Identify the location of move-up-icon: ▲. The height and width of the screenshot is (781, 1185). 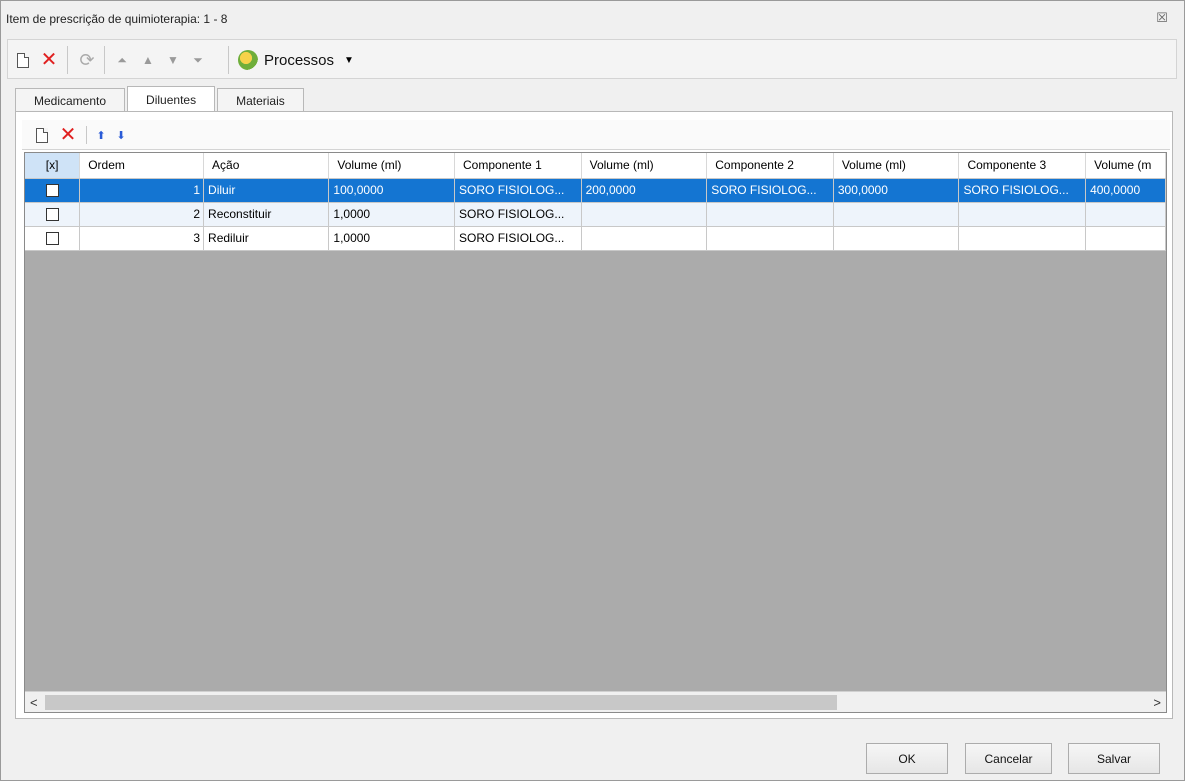
(148, 60).